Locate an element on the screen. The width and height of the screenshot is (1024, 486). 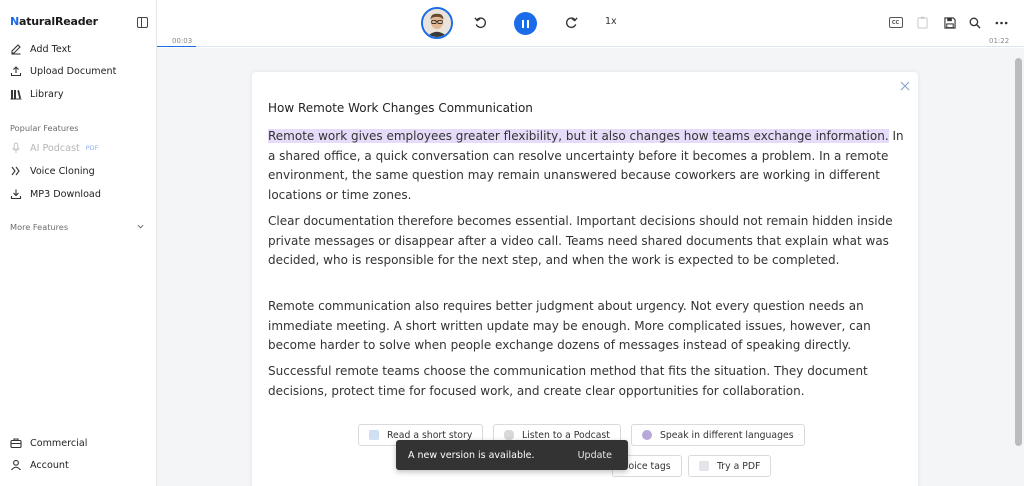
sidebar-item-label: Voice Cloning is located at coordinates (62, 171).